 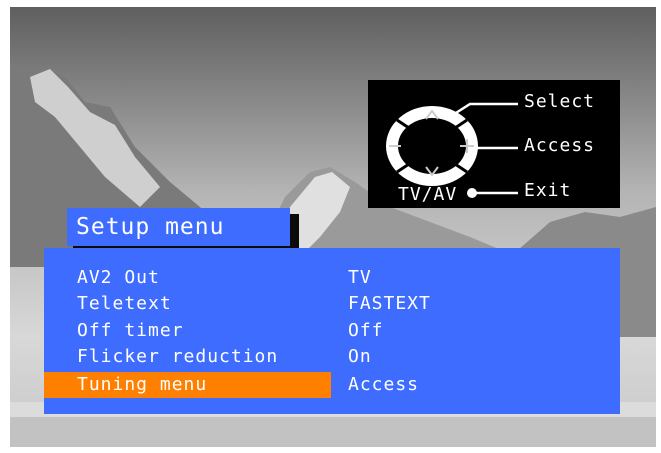 What do you see at coordinates (178, 356) in the screenshot?
I see `menu-item-label: Flicker reduction` at bounding box center [178, 356].